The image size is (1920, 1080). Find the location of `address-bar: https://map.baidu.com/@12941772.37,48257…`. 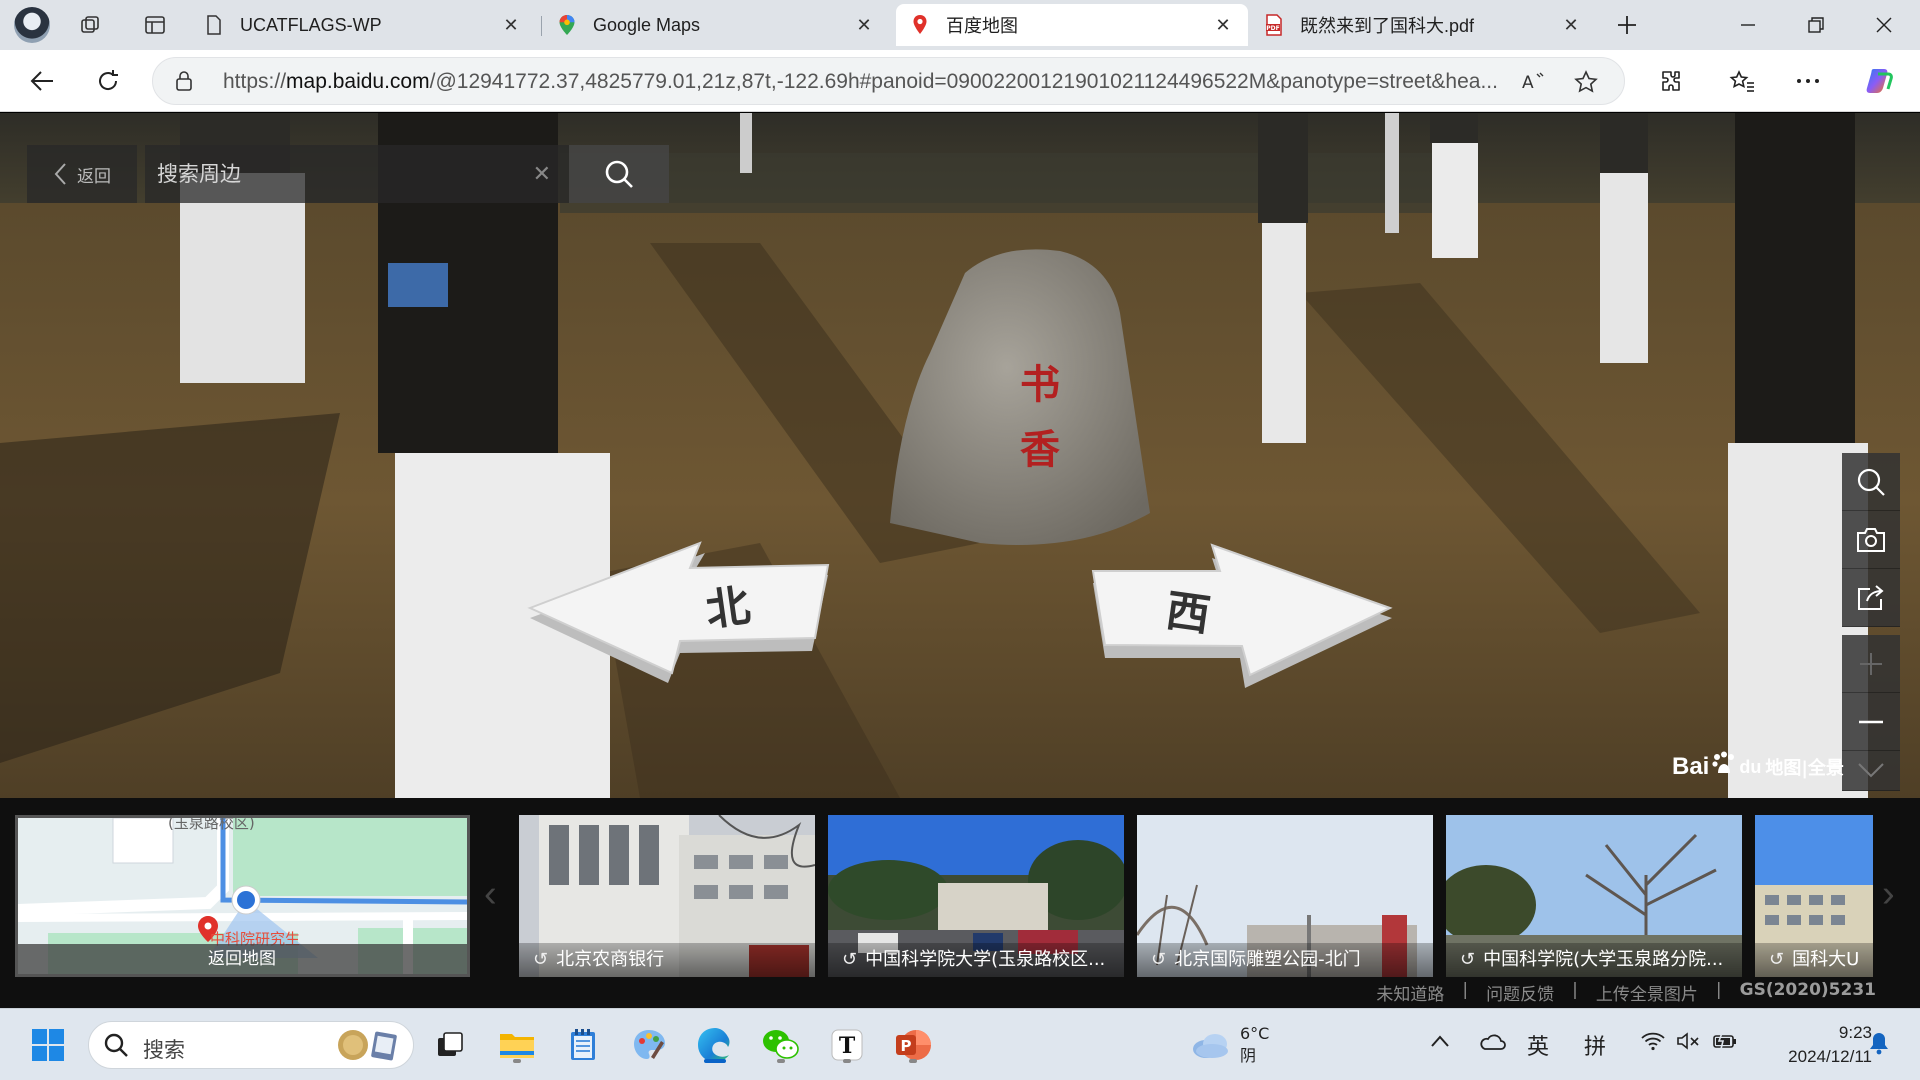

address-bar: https://map.baidu.com/@12941772.37,48257… is located at coordinates (888, 81).